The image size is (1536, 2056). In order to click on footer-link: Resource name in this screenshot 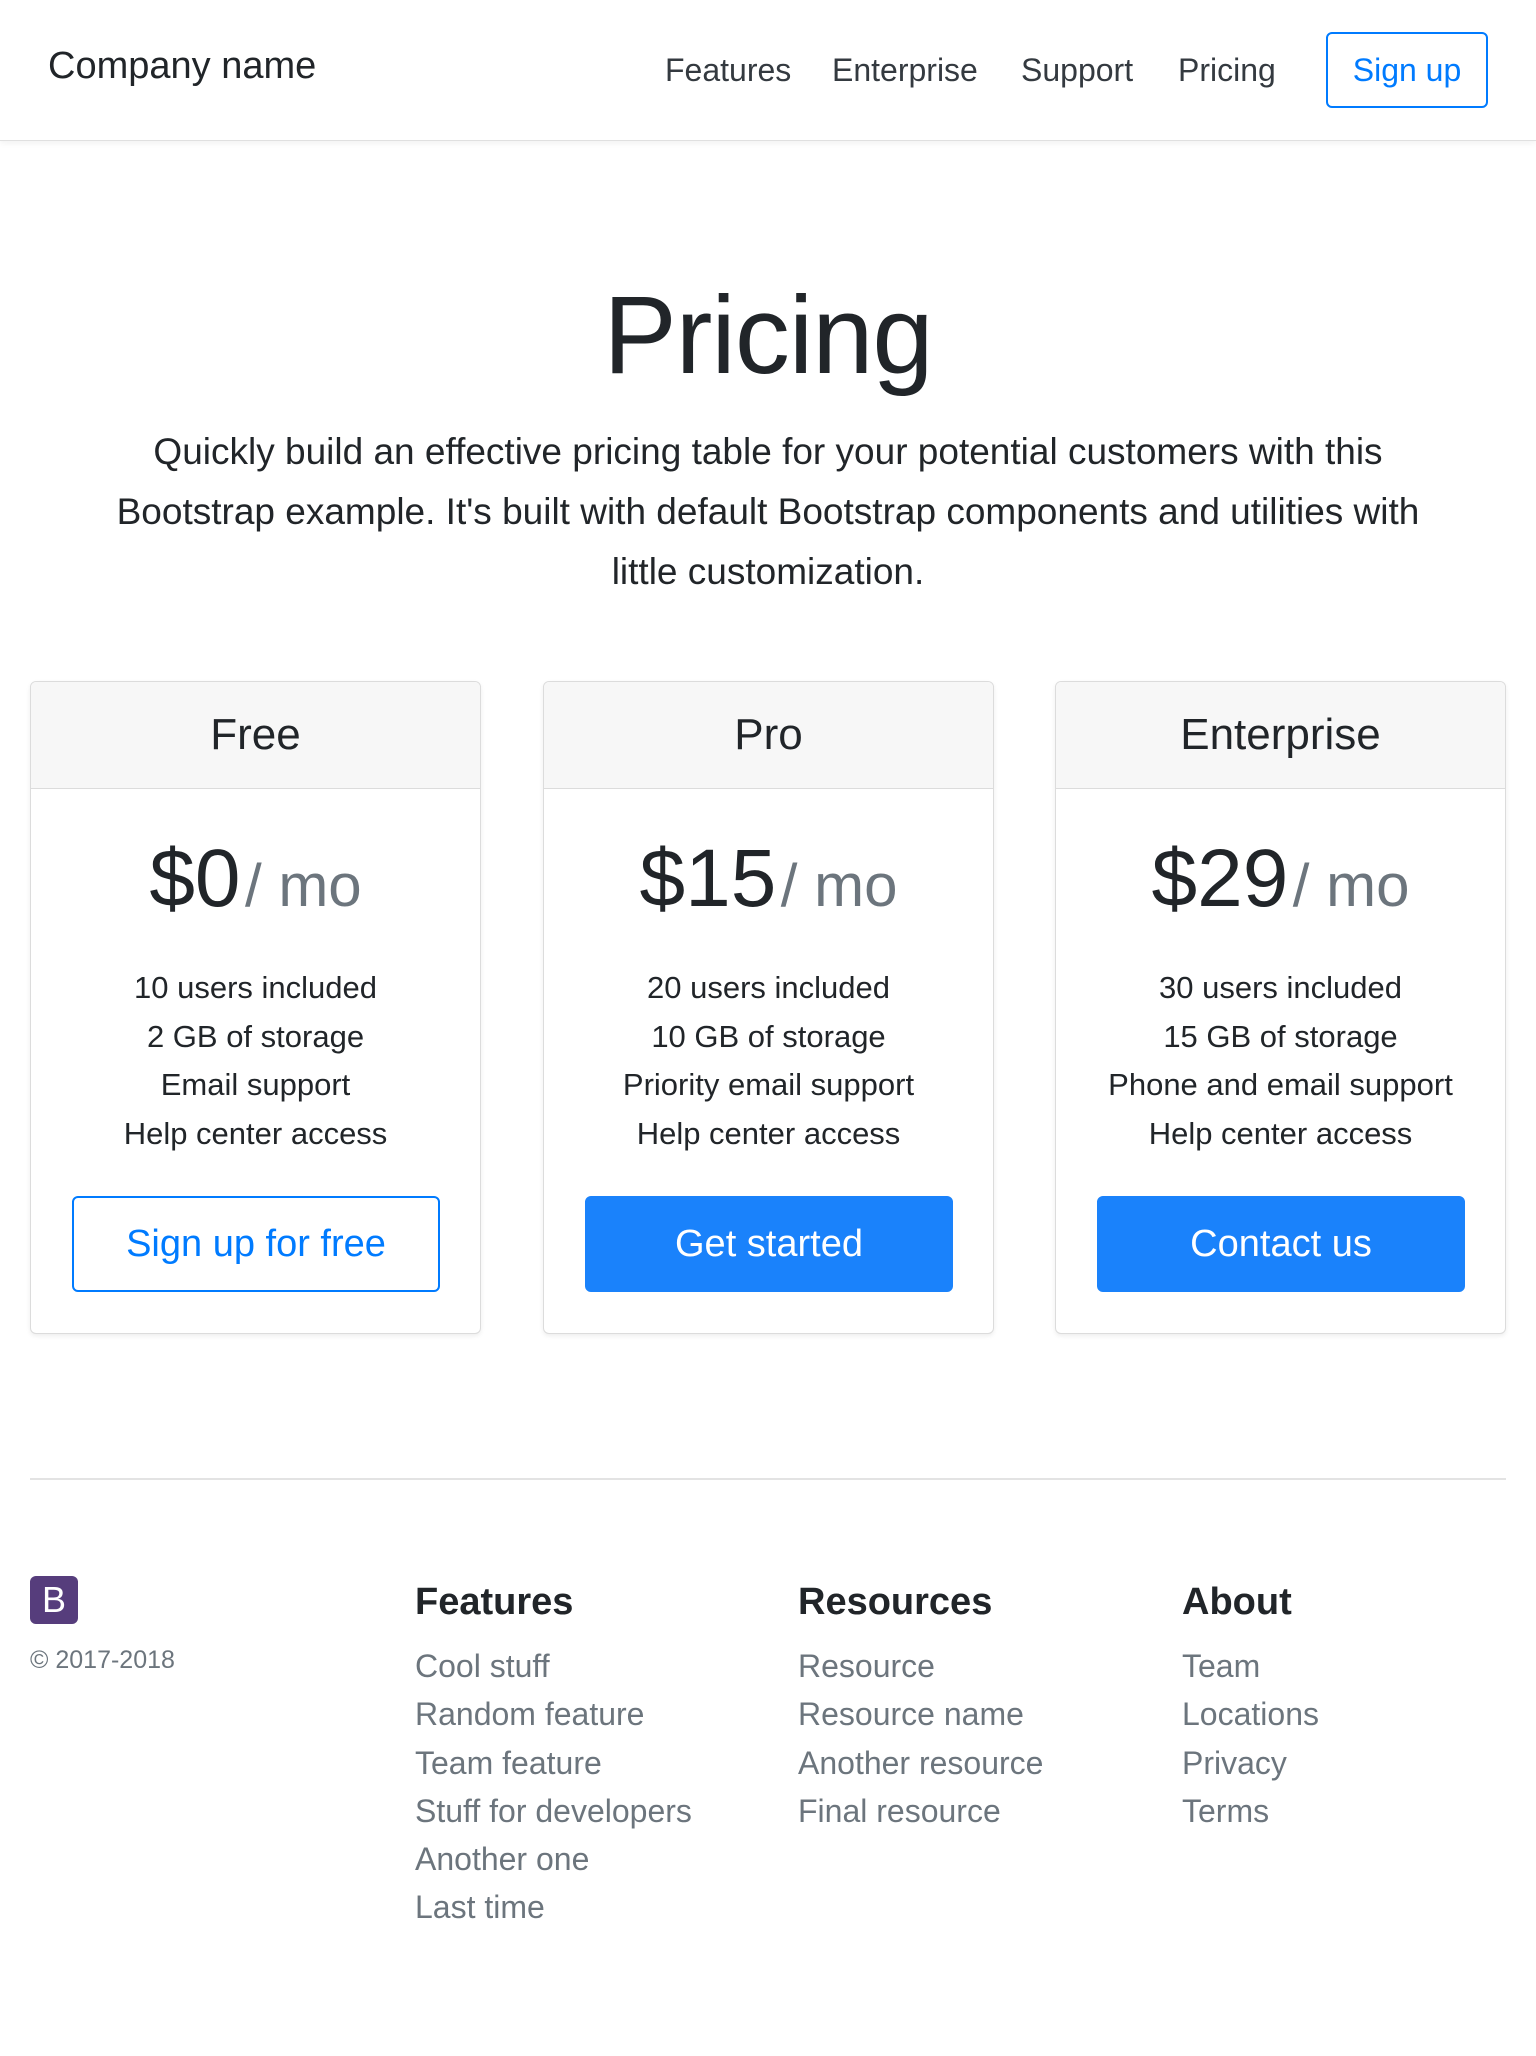, I will do `click(920, 1714)`.